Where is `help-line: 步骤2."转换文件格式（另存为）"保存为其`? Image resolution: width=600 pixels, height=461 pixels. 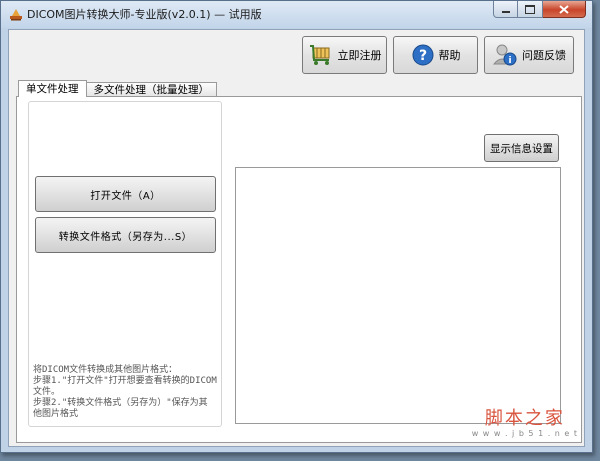
help-line: 步骤2."转换文件格式（另存为）"保存为其 is located at coordinates (120, 403).